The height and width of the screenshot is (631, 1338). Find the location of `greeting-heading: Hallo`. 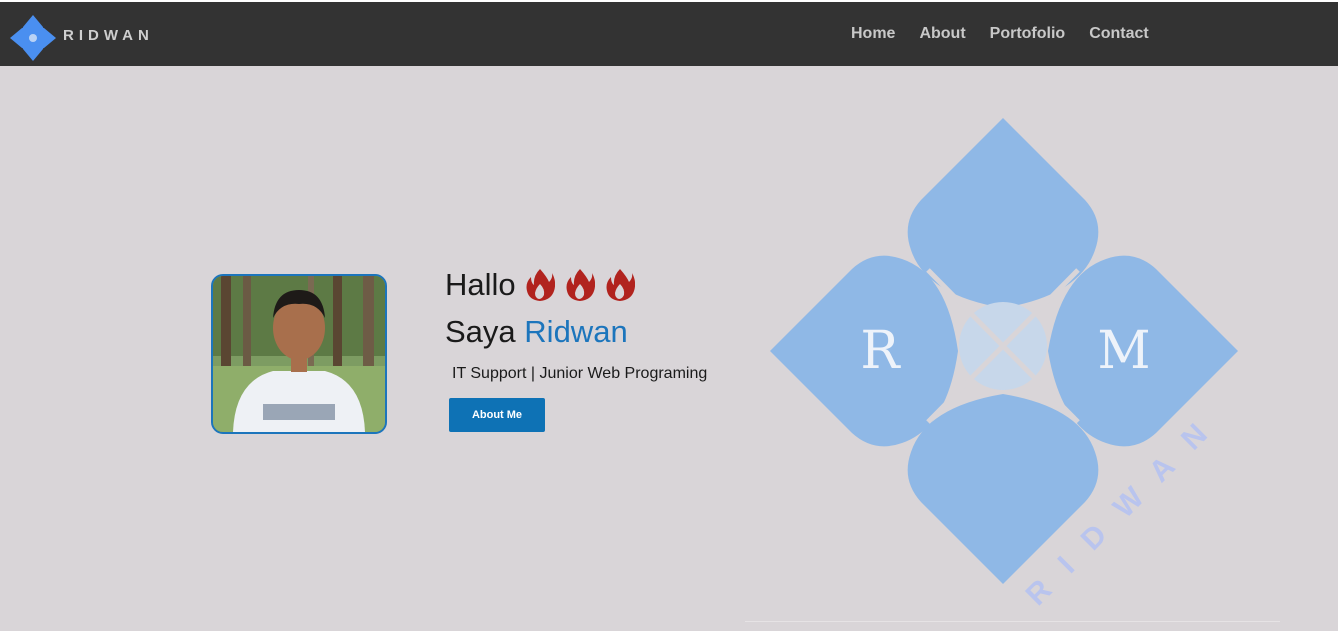

greeting-heading: Hallo is located at coordinates (540, 285).